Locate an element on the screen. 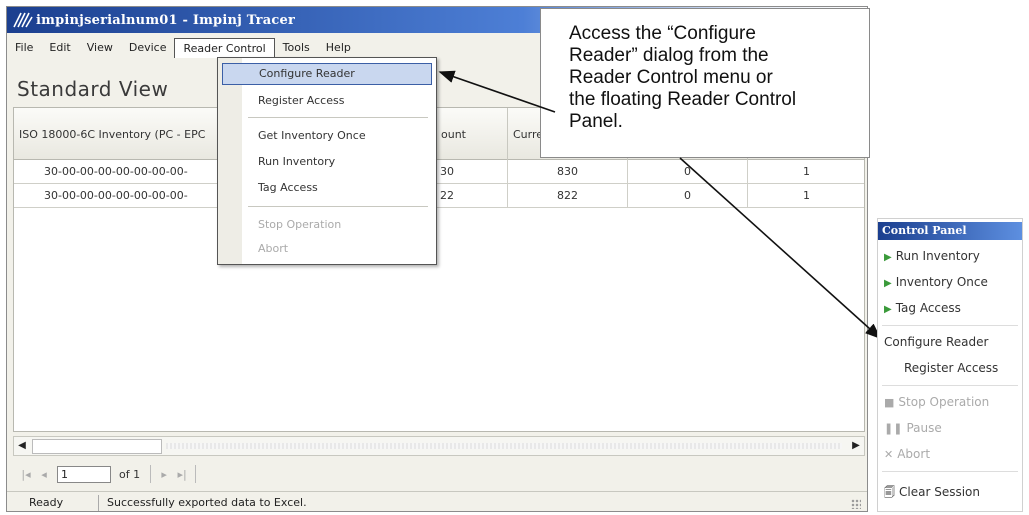 The height and width of the screenshot is (515, 1029). cp-abort: ✕ Abort is located at coordinates (907, 454).